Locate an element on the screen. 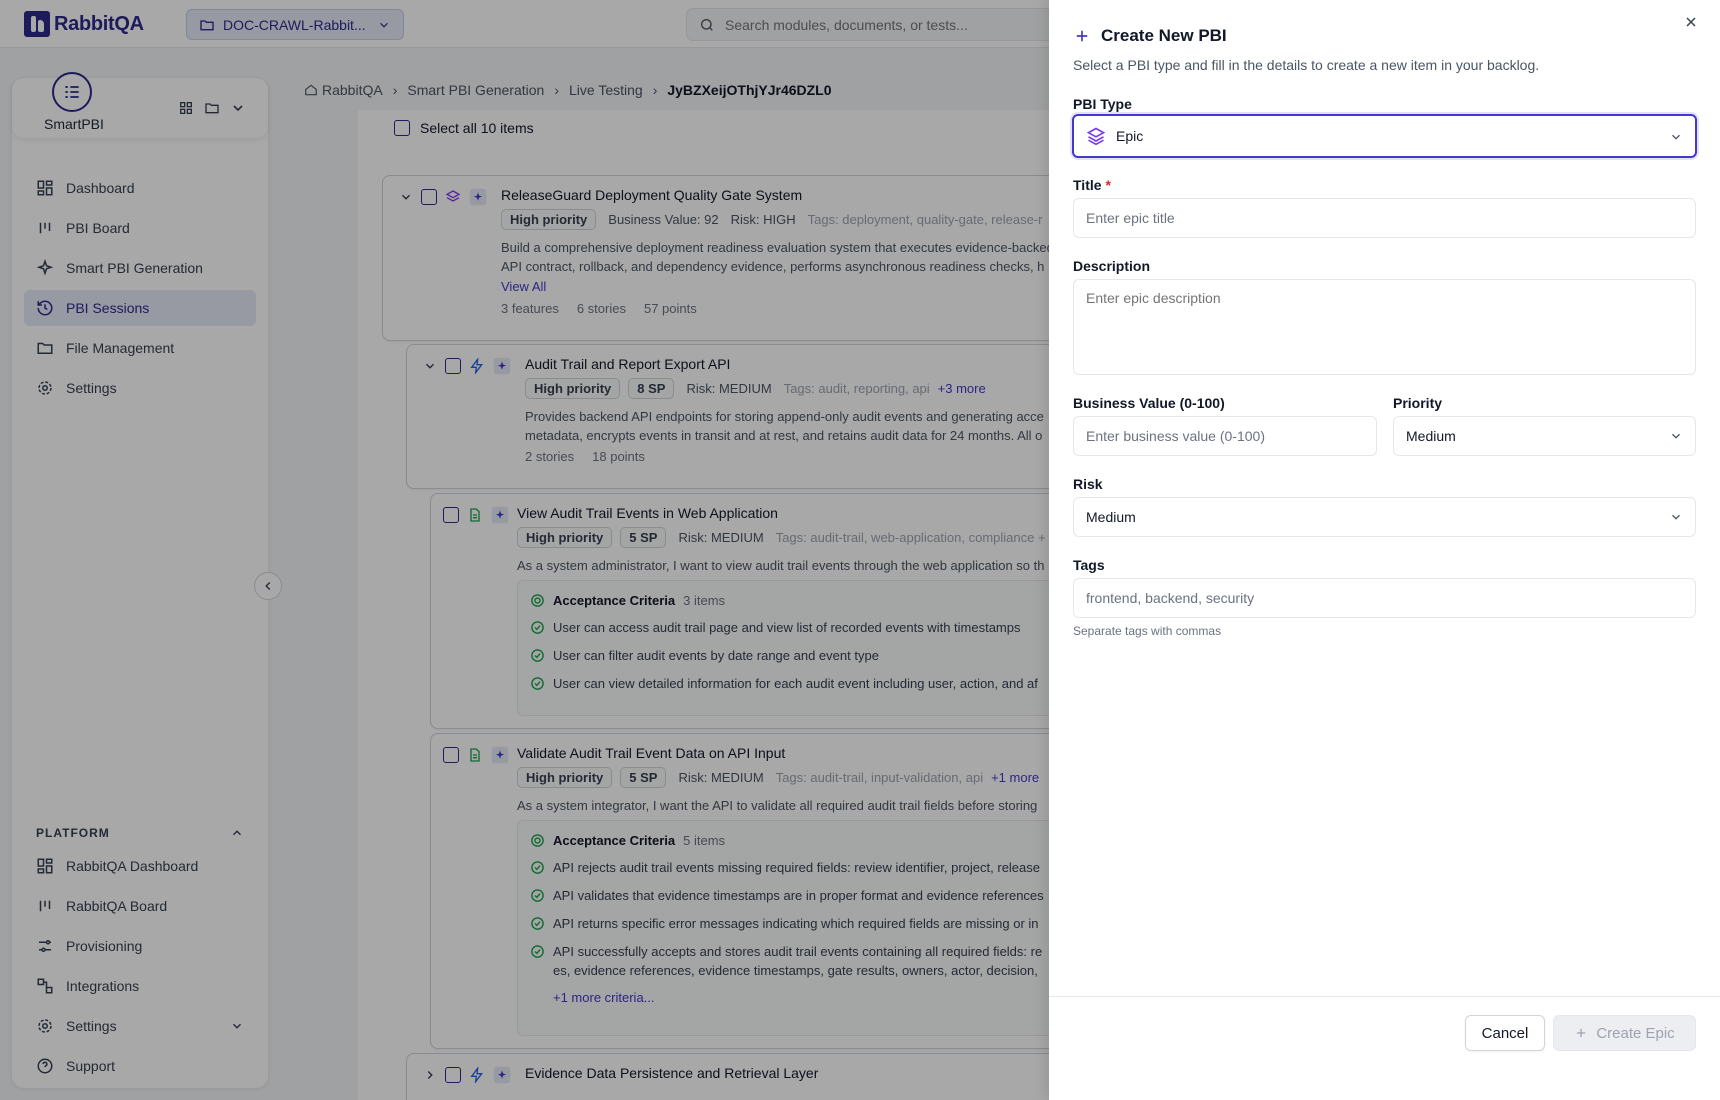 The image size is (1720, 1100). priority-label: Priority is located at coordinates (1418, 403).